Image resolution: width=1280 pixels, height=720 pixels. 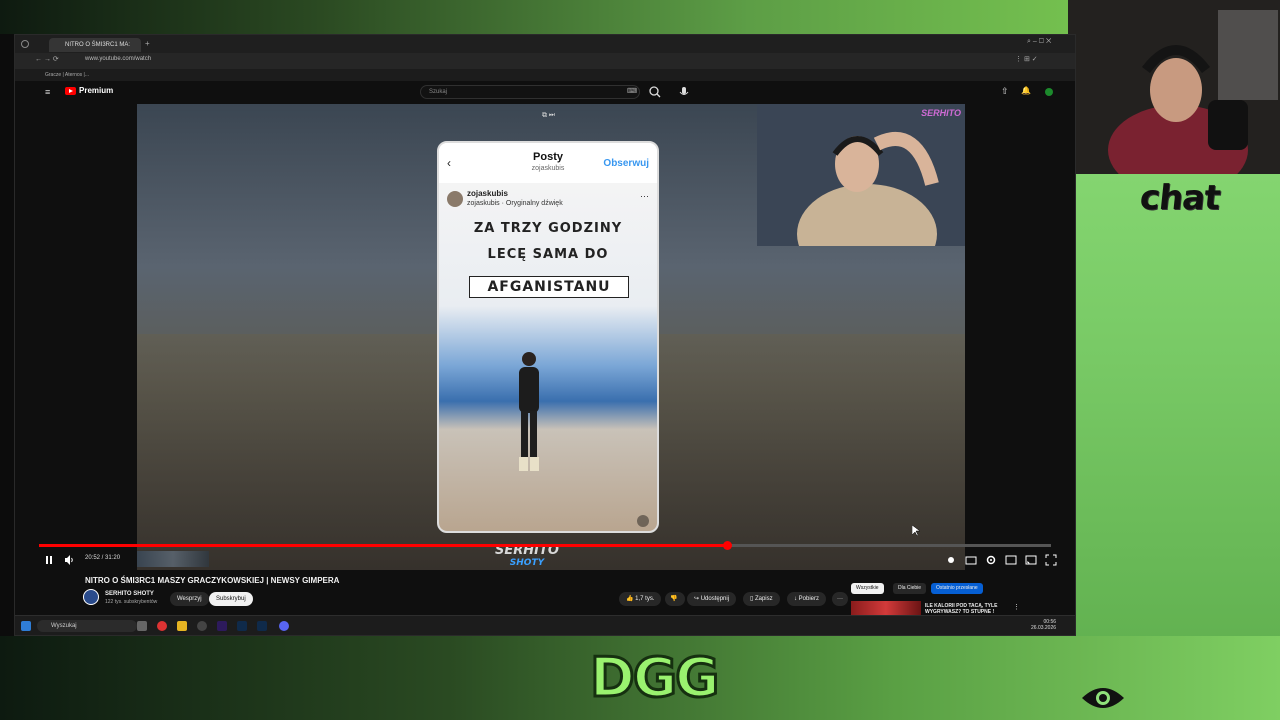 What do you see at coordinates (1049, 92) in the screenshot?
I see `account-avatar` at bounding box center [1049, 92].